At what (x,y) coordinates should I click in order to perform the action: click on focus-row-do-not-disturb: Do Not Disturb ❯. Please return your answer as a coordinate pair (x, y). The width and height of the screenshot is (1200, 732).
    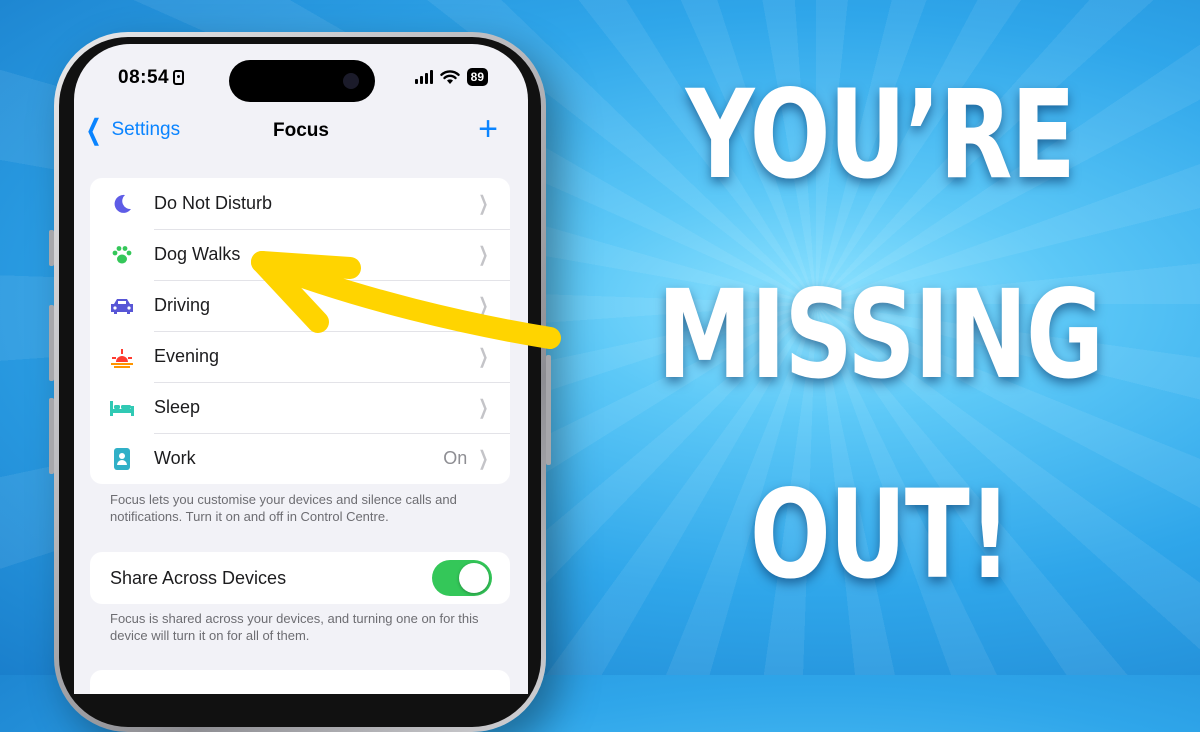
    Looking at the image, I should click on (300, 203).